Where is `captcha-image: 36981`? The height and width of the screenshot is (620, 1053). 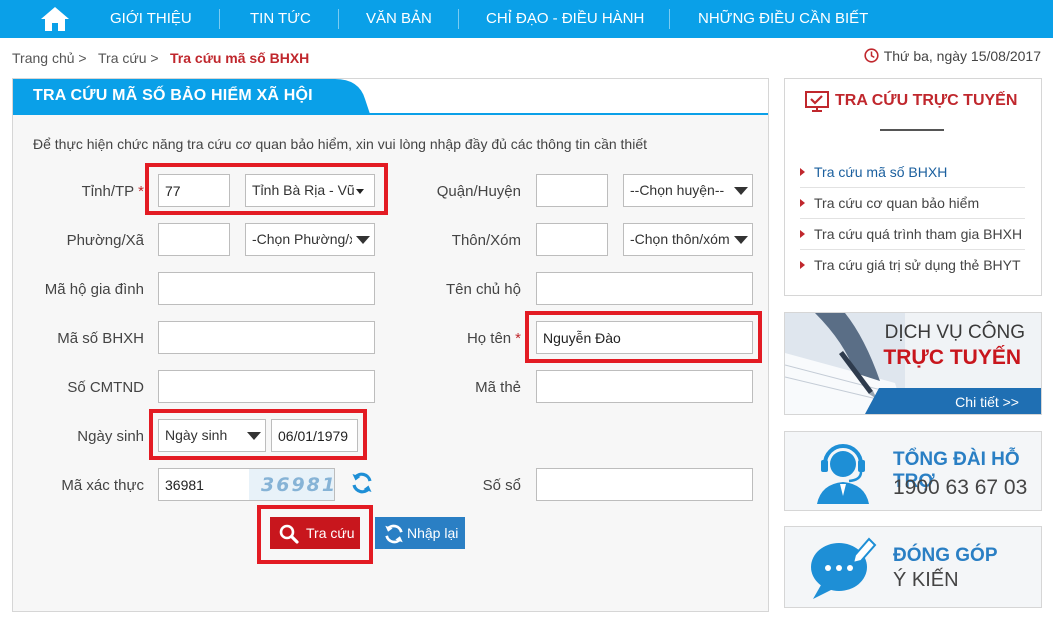
captcha-image: 36981 is located at coordinates (292, 484).